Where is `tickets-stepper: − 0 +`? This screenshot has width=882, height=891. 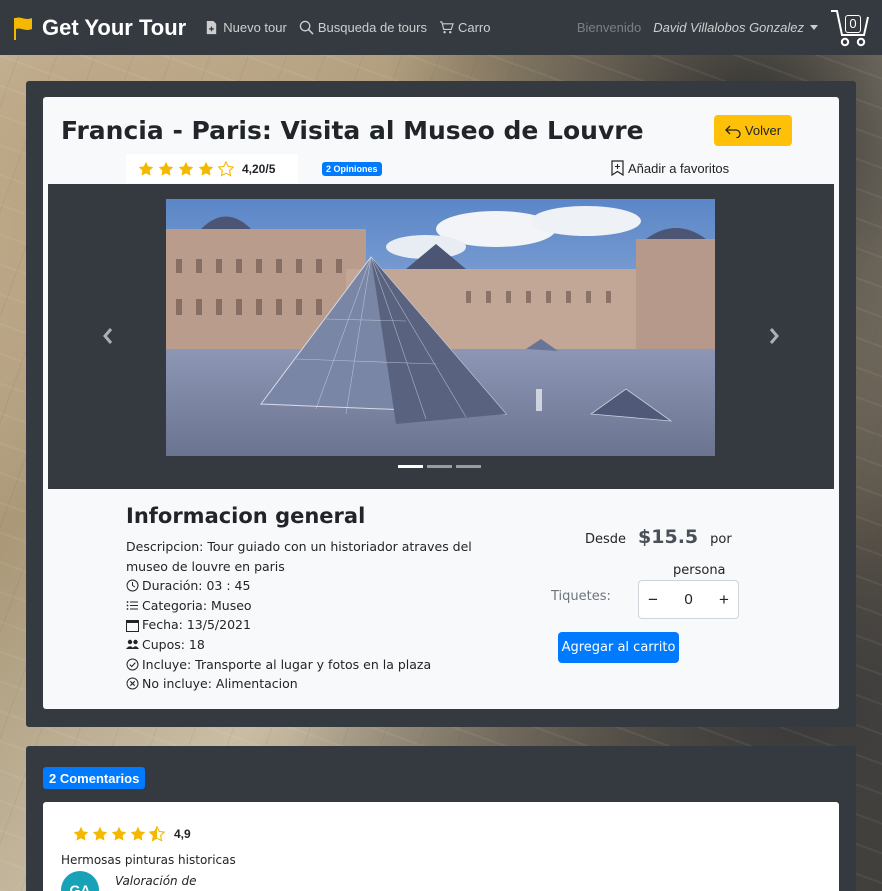
tickets-stepper: − 0 + is located at coordinates (688, 599).